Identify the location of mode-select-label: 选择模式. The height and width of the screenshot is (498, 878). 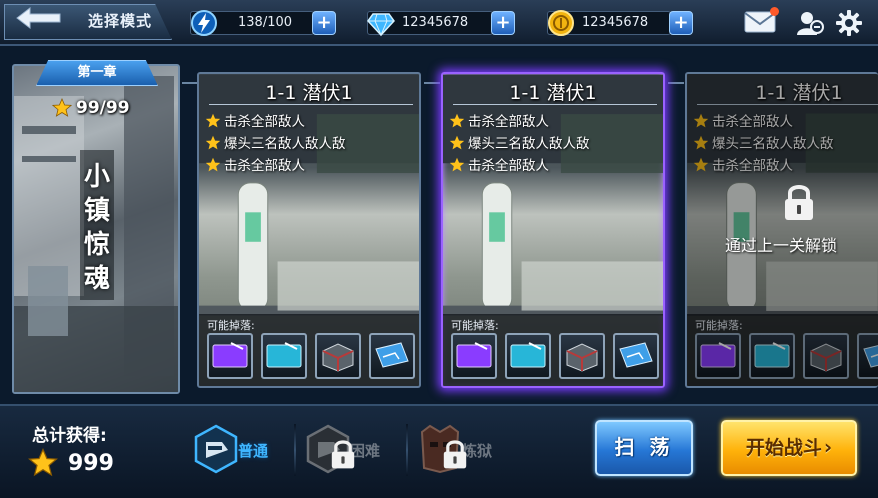
(120, 21).